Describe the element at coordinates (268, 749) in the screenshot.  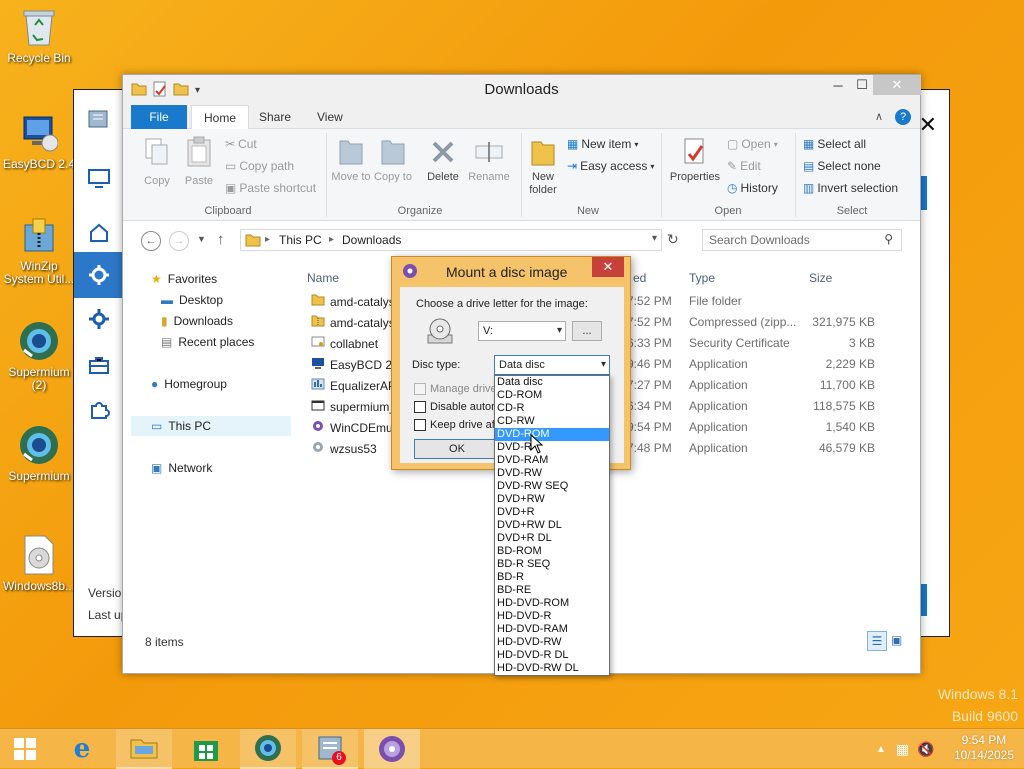
I see `taskbar-supermium` at that location.